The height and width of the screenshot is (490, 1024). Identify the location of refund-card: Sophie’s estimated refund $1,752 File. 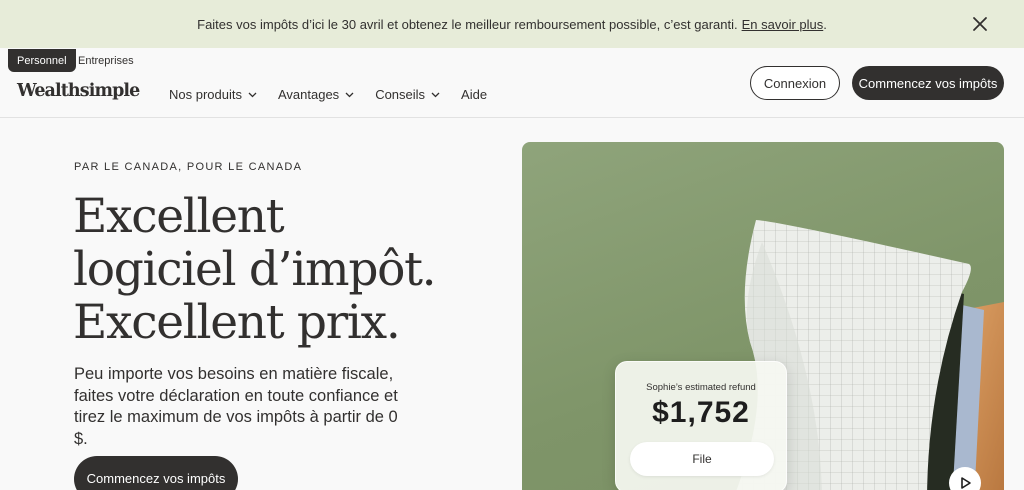
(701, 425).